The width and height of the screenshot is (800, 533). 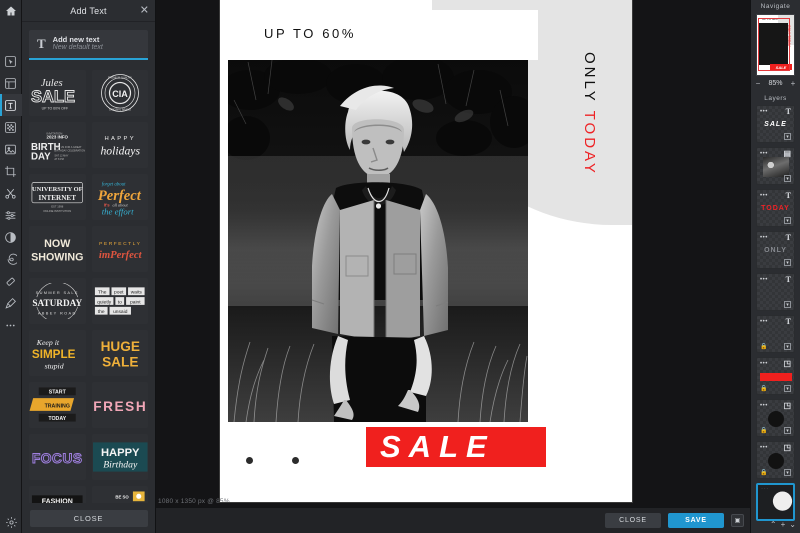 I want to click on navigator-thumbnail: UP TO 60% ONLY TODAY SALE, so click(x=775, y=45).